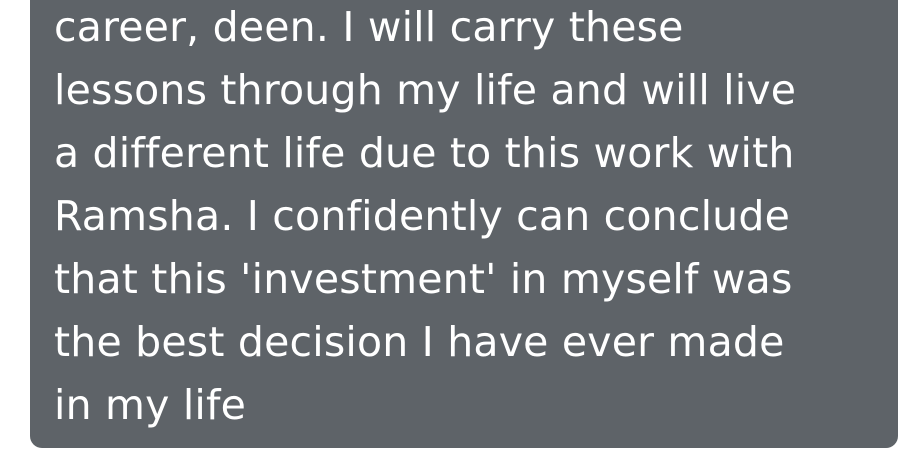 Image resolution: width=924 pixels, height=470 pixels. I want to click on message-line: the best decision I have ever made, so click(419, 342).